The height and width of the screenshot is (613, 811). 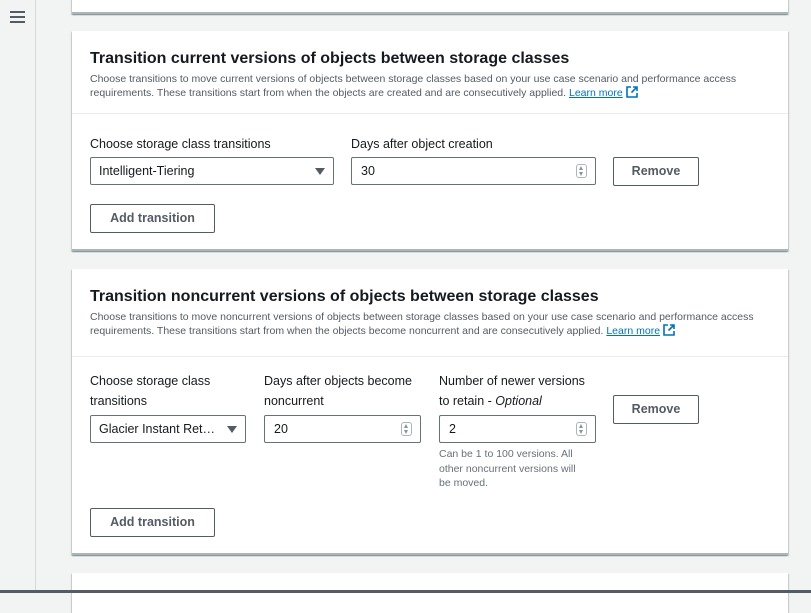 I want to click on optional-tag: Optional, so click(x=518, y=401).